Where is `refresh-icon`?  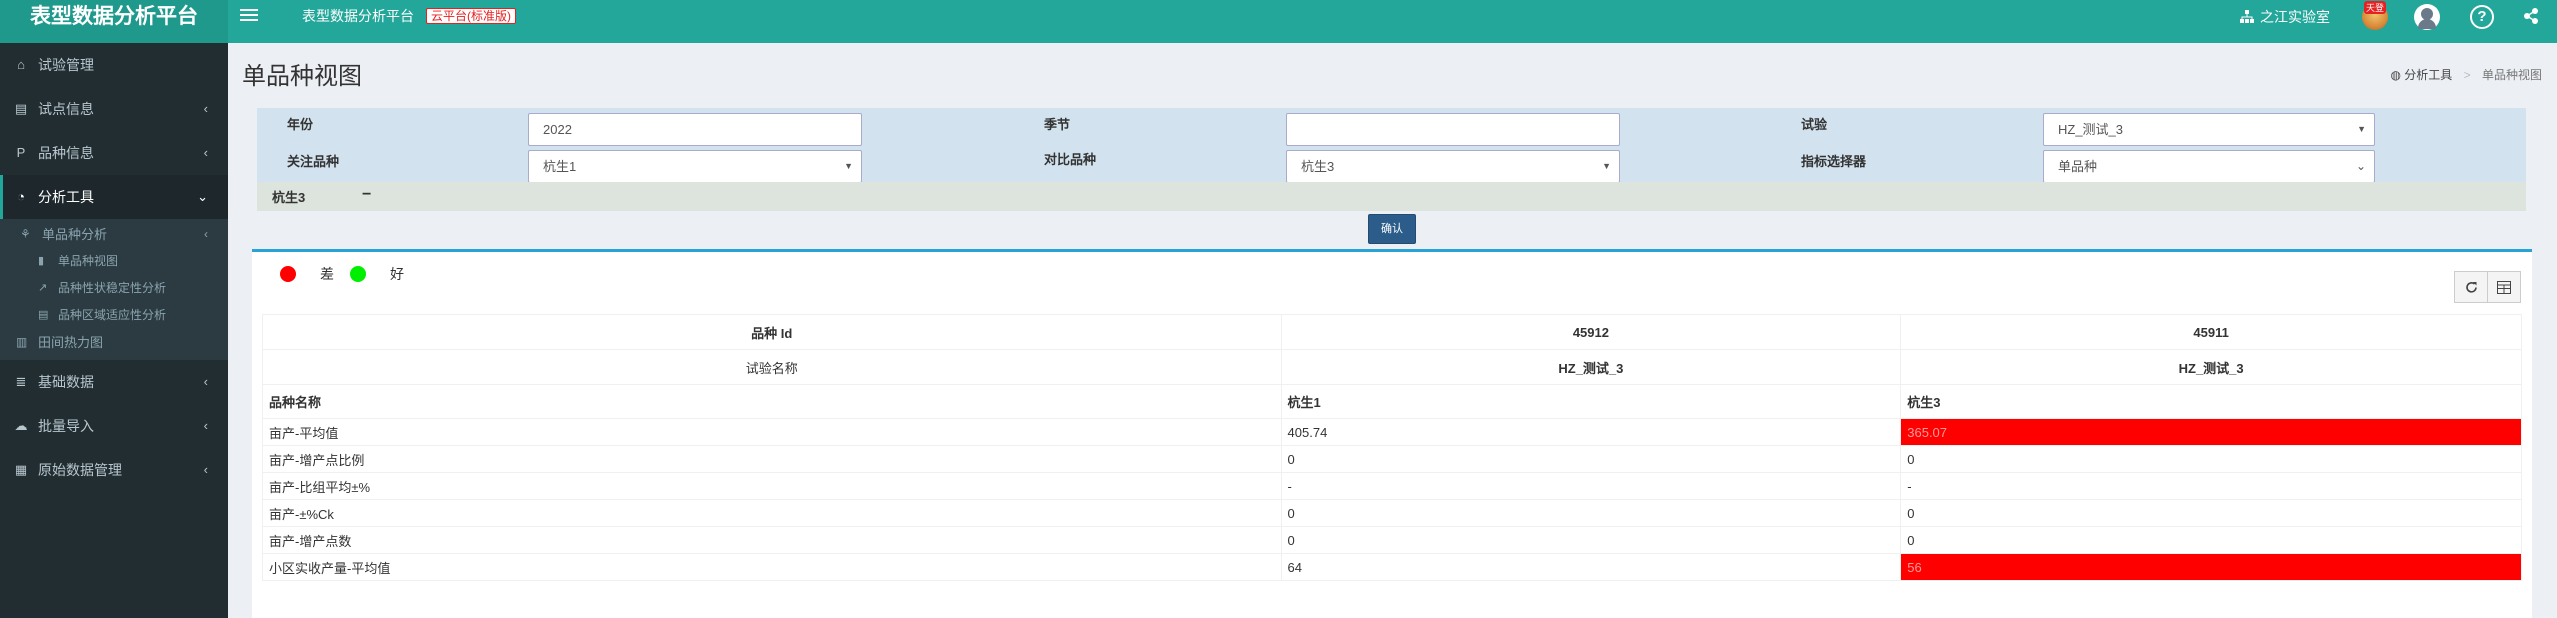
refresh-icon is located at coordinates (2471, 287).